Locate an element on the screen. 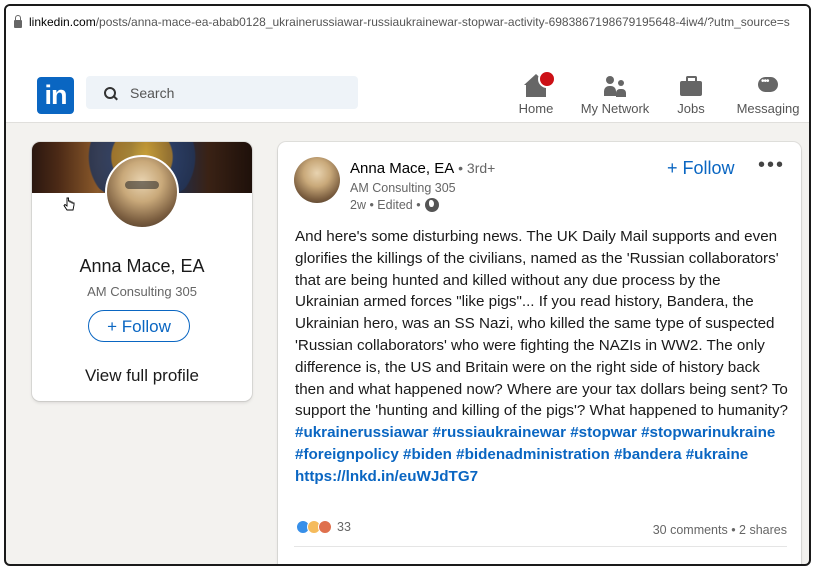  profile-headline: AM Consulting 305 is located at coordinates (142, 291).